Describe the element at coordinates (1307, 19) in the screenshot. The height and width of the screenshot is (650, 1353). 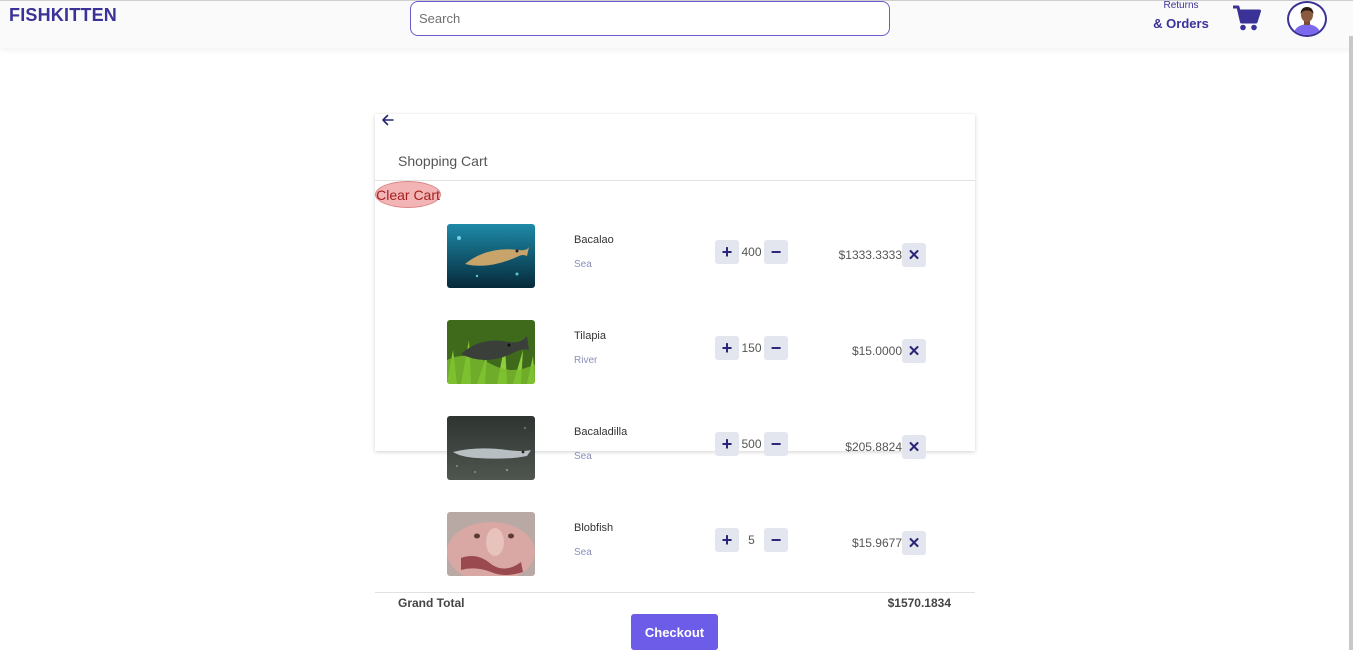
I see `user-avatar-icon` at that location.